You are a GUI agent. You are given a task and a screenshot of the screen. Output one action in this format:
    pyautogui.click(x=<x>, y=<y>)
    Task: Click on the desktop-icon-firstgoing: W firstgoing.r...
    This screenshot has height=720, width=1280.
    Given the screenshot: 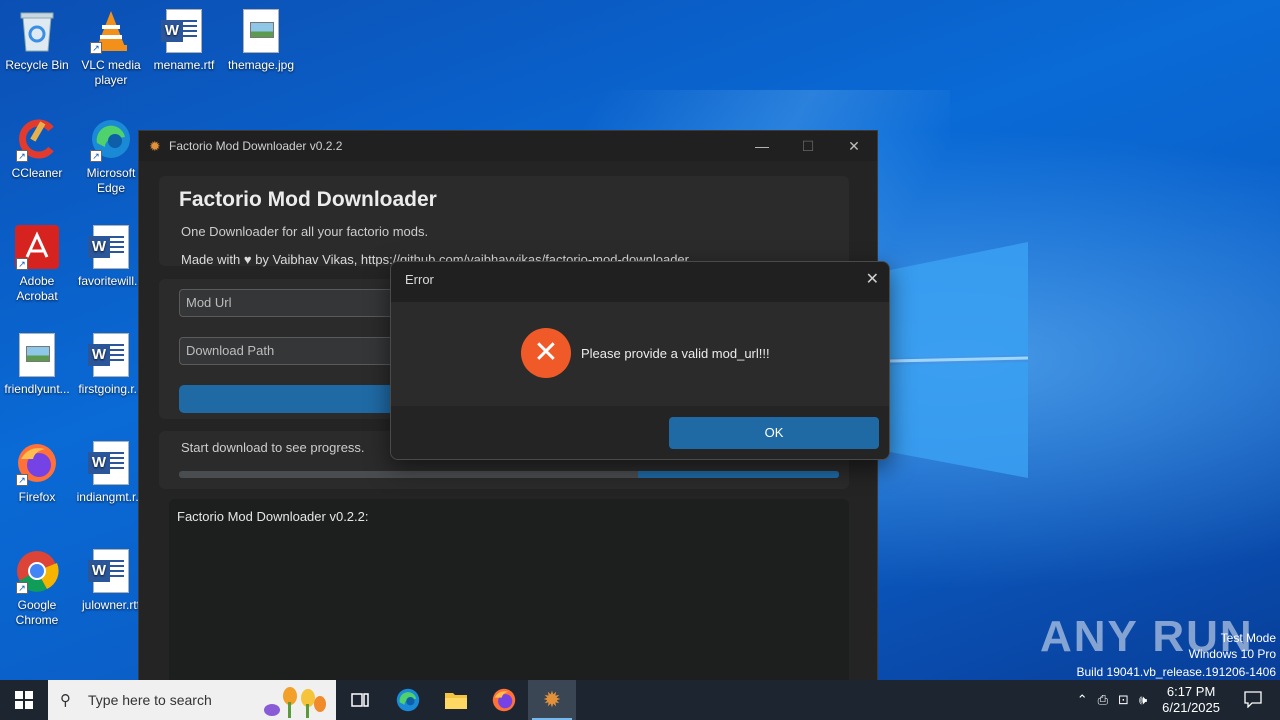 What is the action you would take?
    pyautogui.click(x=111, y=364)
    